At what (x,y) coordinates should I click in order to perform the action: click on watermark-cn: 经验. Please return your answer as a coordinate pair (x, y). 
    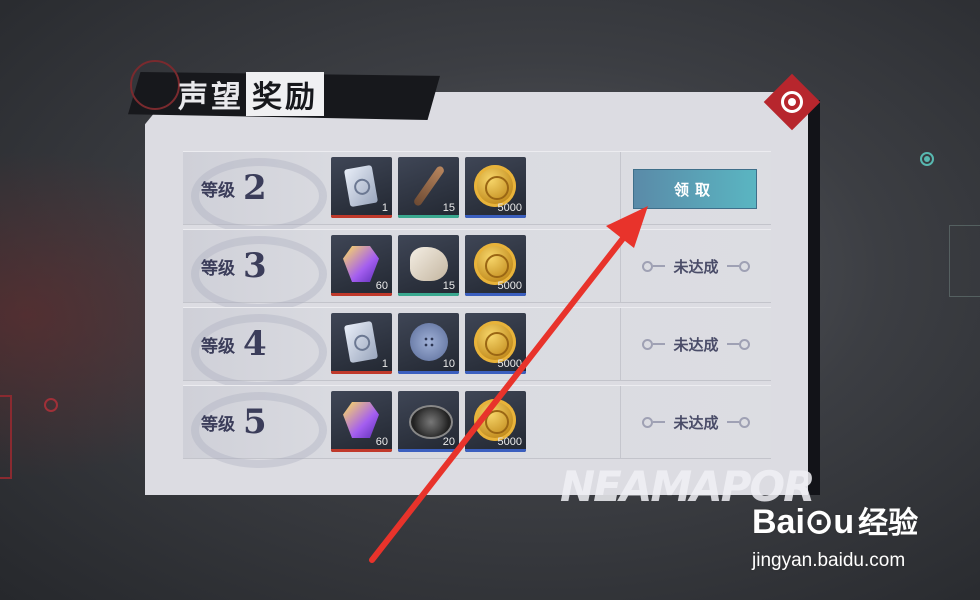
    Looking at the image, I should click on (888, 523).